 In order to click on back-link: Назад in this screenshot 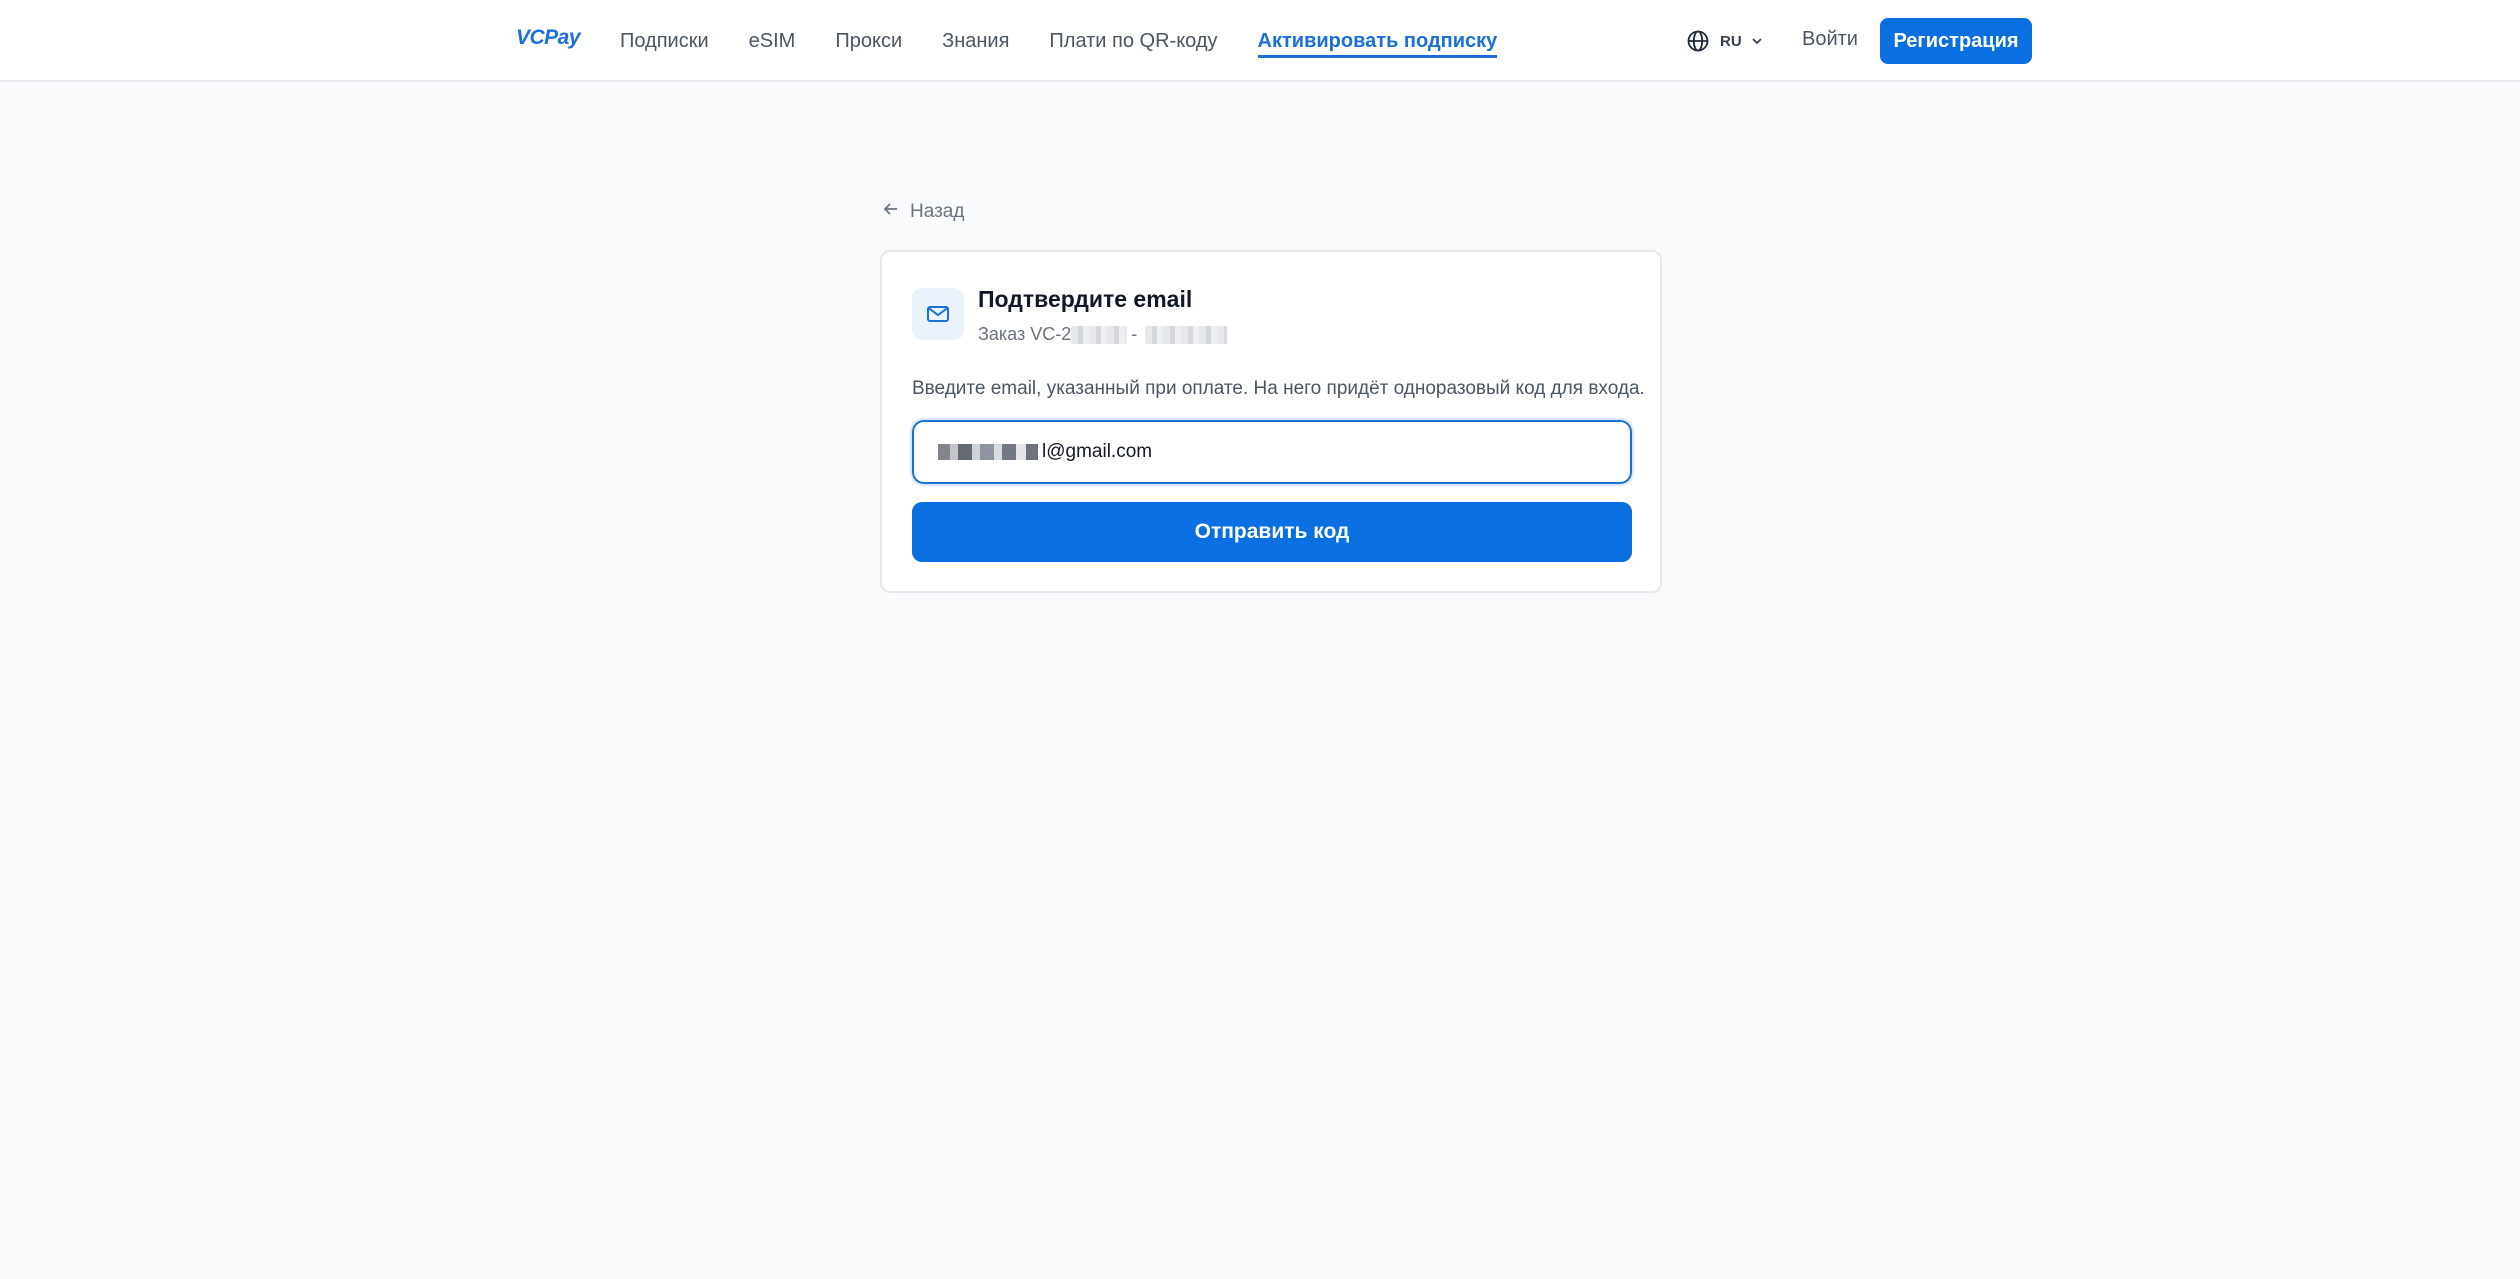, I will do `click(923, 212)`.